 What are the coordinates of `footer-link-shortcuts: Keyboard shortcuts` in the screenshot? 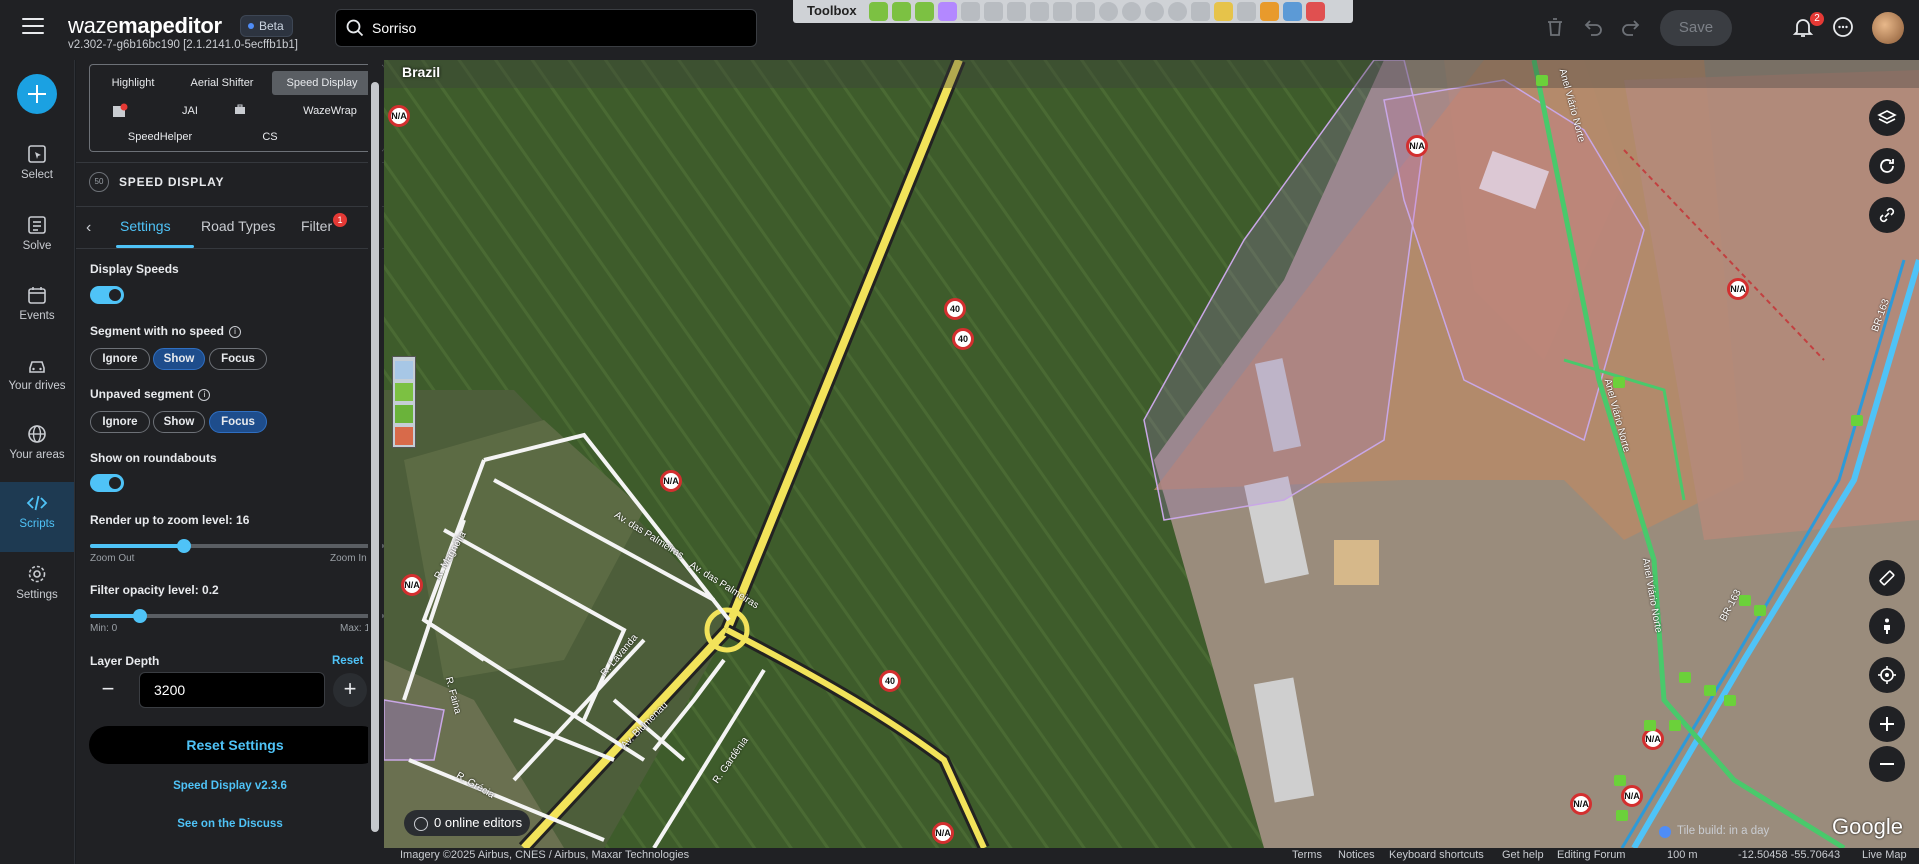 It's located at (1436, 855).